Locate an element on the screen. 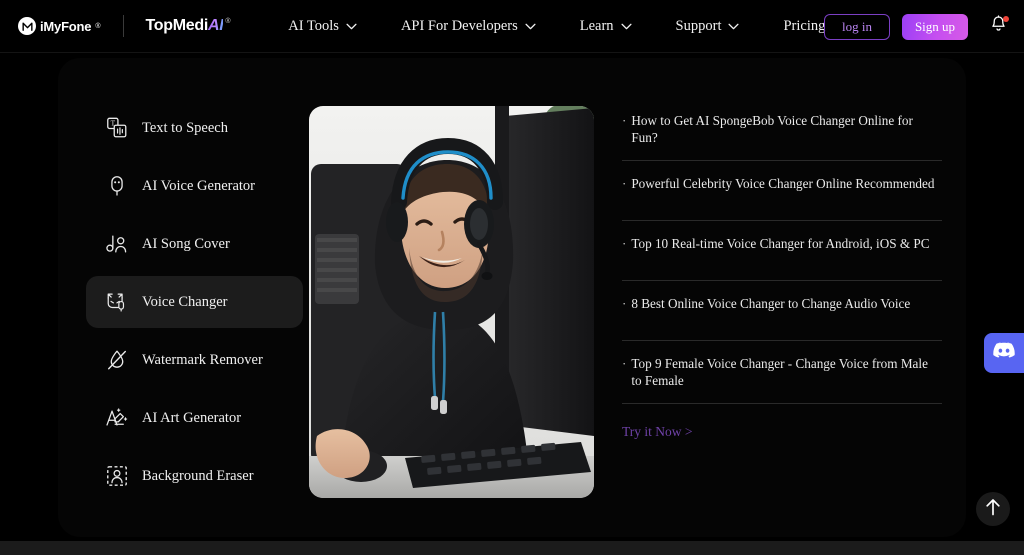 This screenshot has width=1024, height=555. sidebar-item-background-eraser: Background Eraser is located at coordinates (194, 476).